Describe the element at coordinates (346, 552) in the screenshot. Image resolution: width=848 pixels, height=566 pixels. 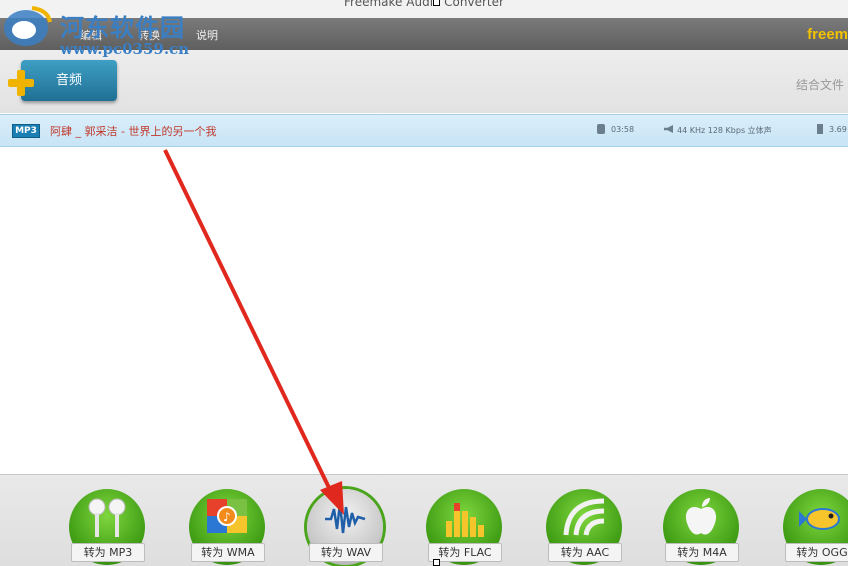
I see `convert-wav-label: 转为 WAV` at that location.